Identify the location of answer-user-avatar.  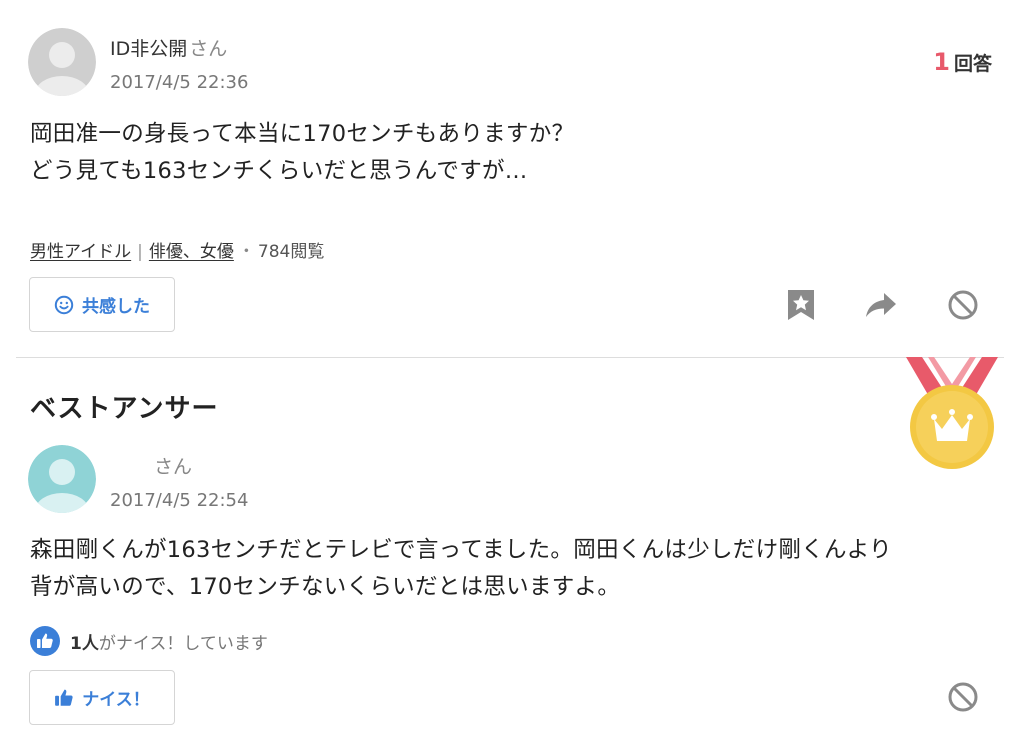
(62, 479).